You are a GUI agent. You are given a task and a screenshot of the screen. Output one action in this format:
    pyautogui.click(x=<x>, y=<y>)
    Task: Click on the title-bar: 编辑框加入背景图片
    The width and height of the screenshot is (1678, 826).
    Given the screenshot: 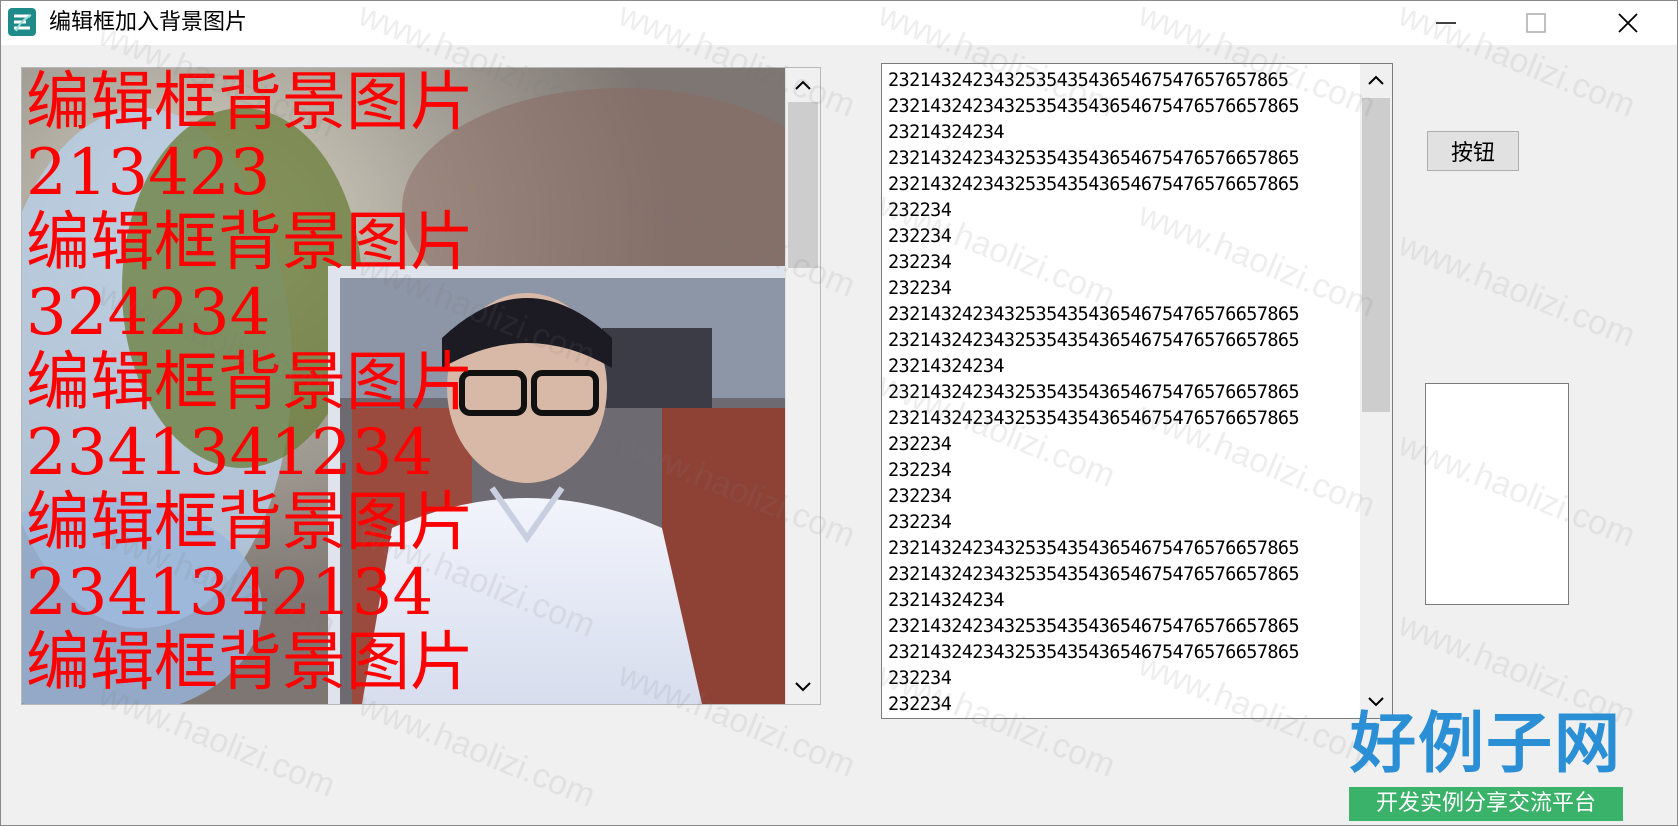 What is the action you would take?
    pyautogui.click(x=839, y=23)
    